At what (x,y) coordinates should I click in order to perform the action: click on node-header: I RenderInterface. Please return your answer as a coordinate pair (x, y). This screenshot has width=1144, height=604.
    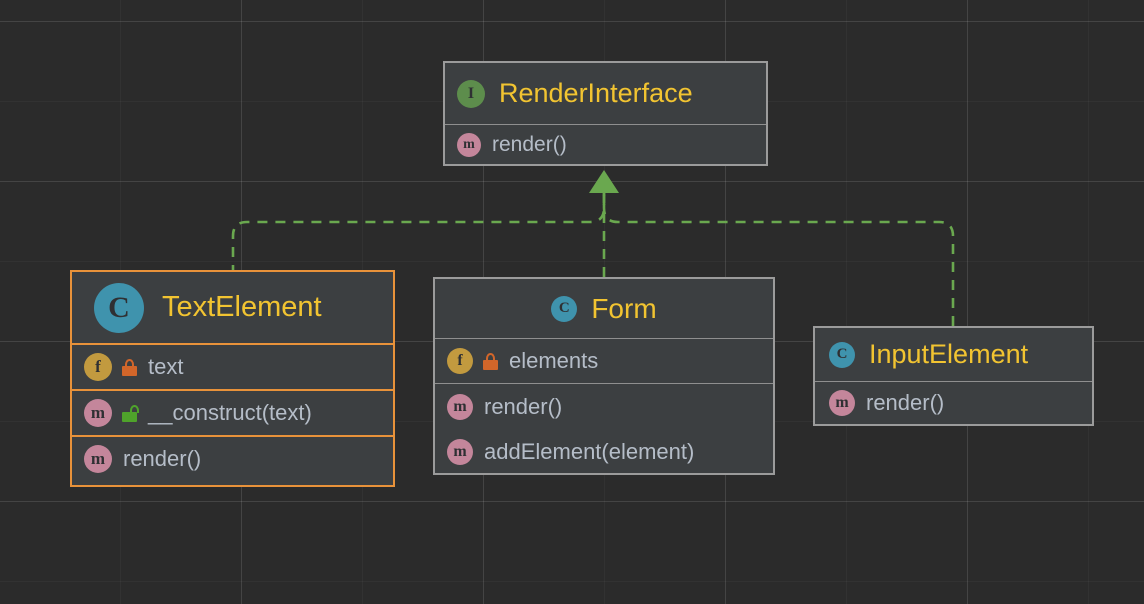
    Looking at the image, I should click on (605, 94).